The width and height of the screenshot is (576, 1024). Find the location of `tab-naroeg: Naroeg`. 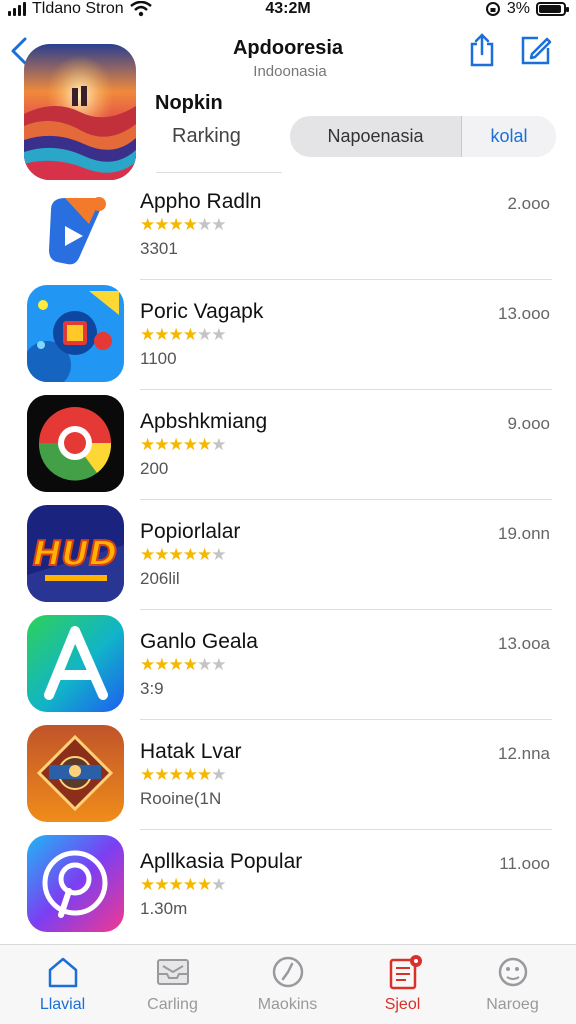

tab-naroeg: Naroeg is located at coordinates (512, 984).